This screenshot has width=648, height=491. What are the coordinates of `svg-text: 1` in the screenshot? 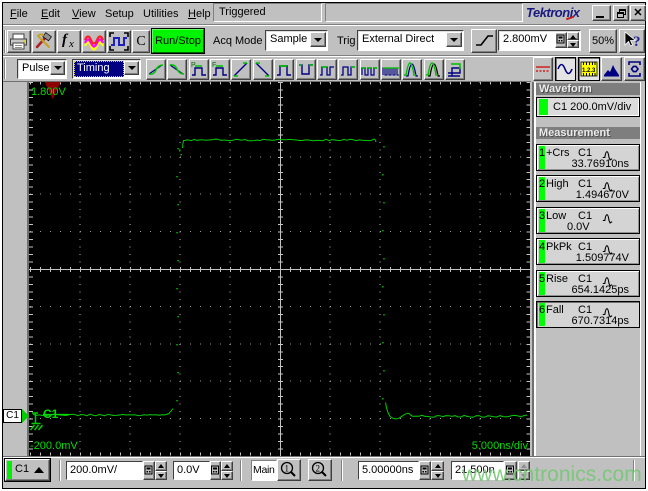 It's located at (287, 469).